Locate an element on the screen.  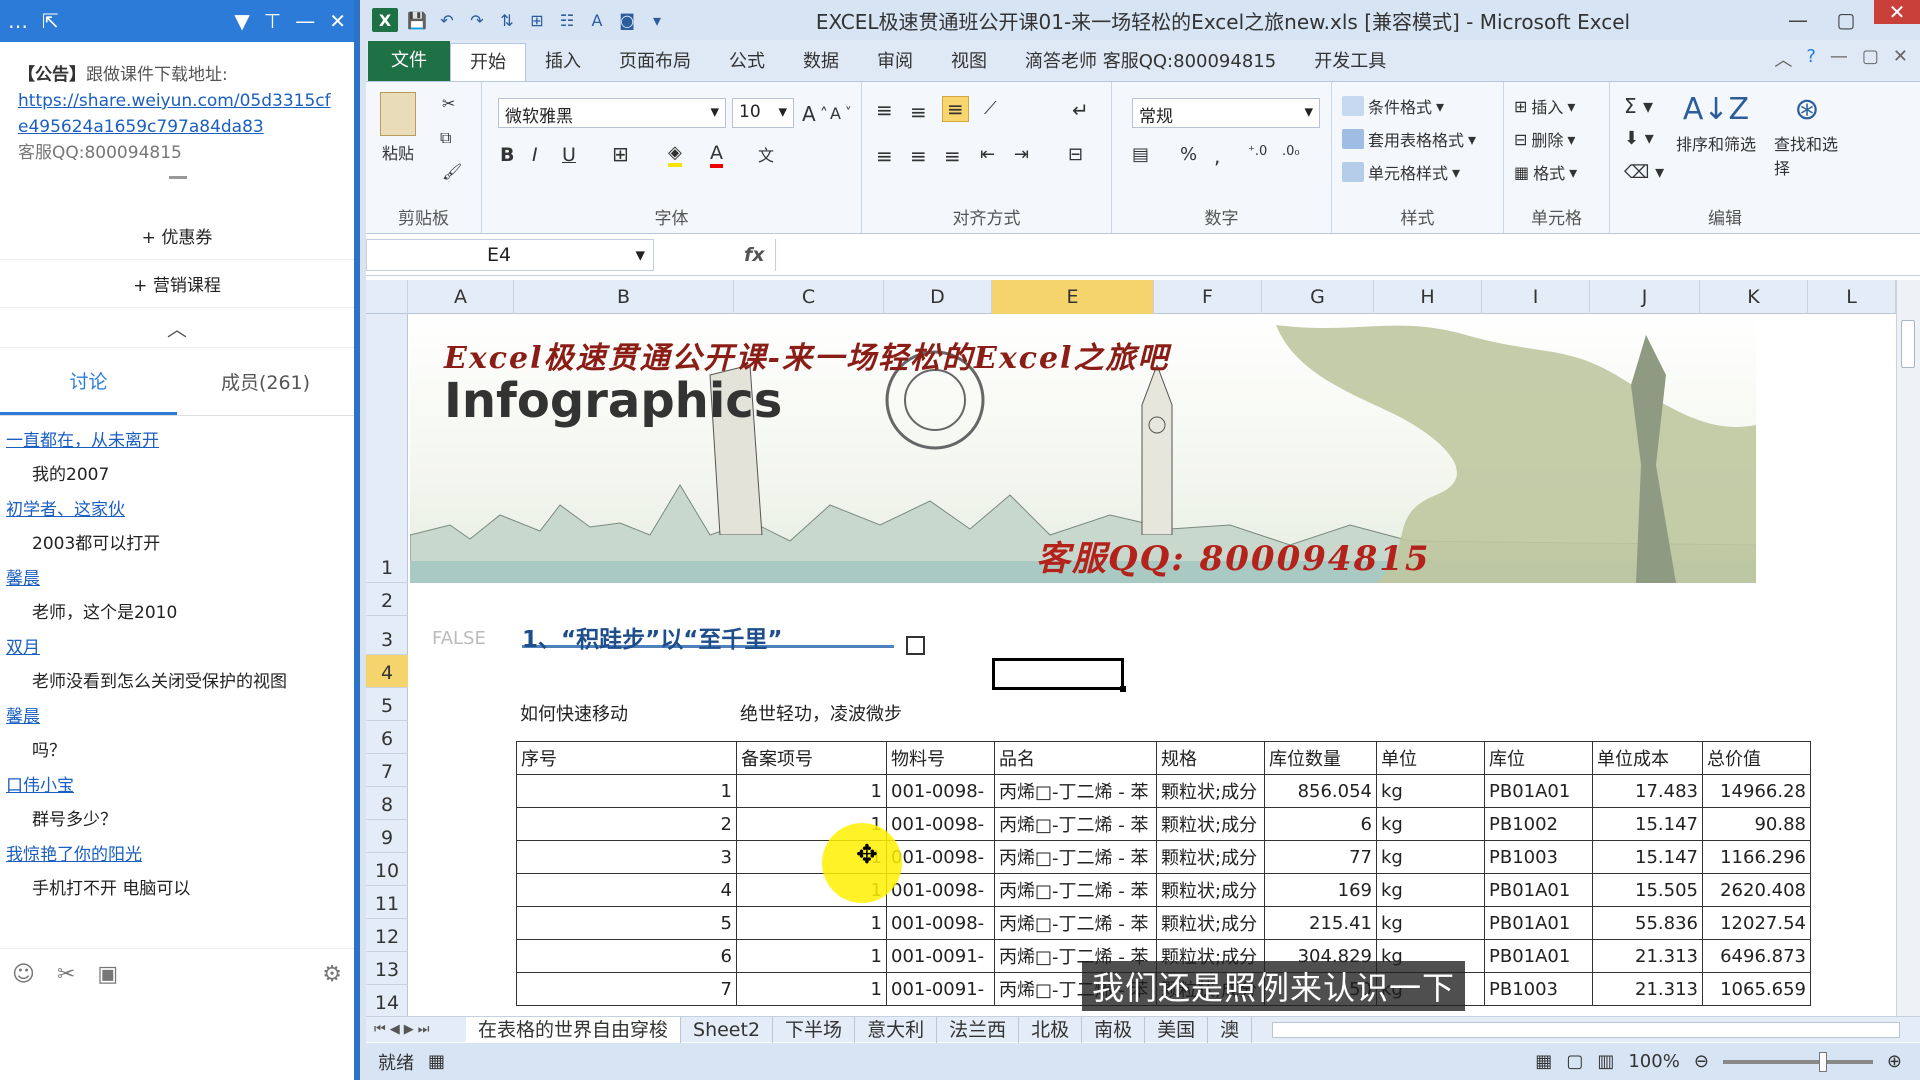
fill-color-button: ◈ is located at coordinates (675, 154).